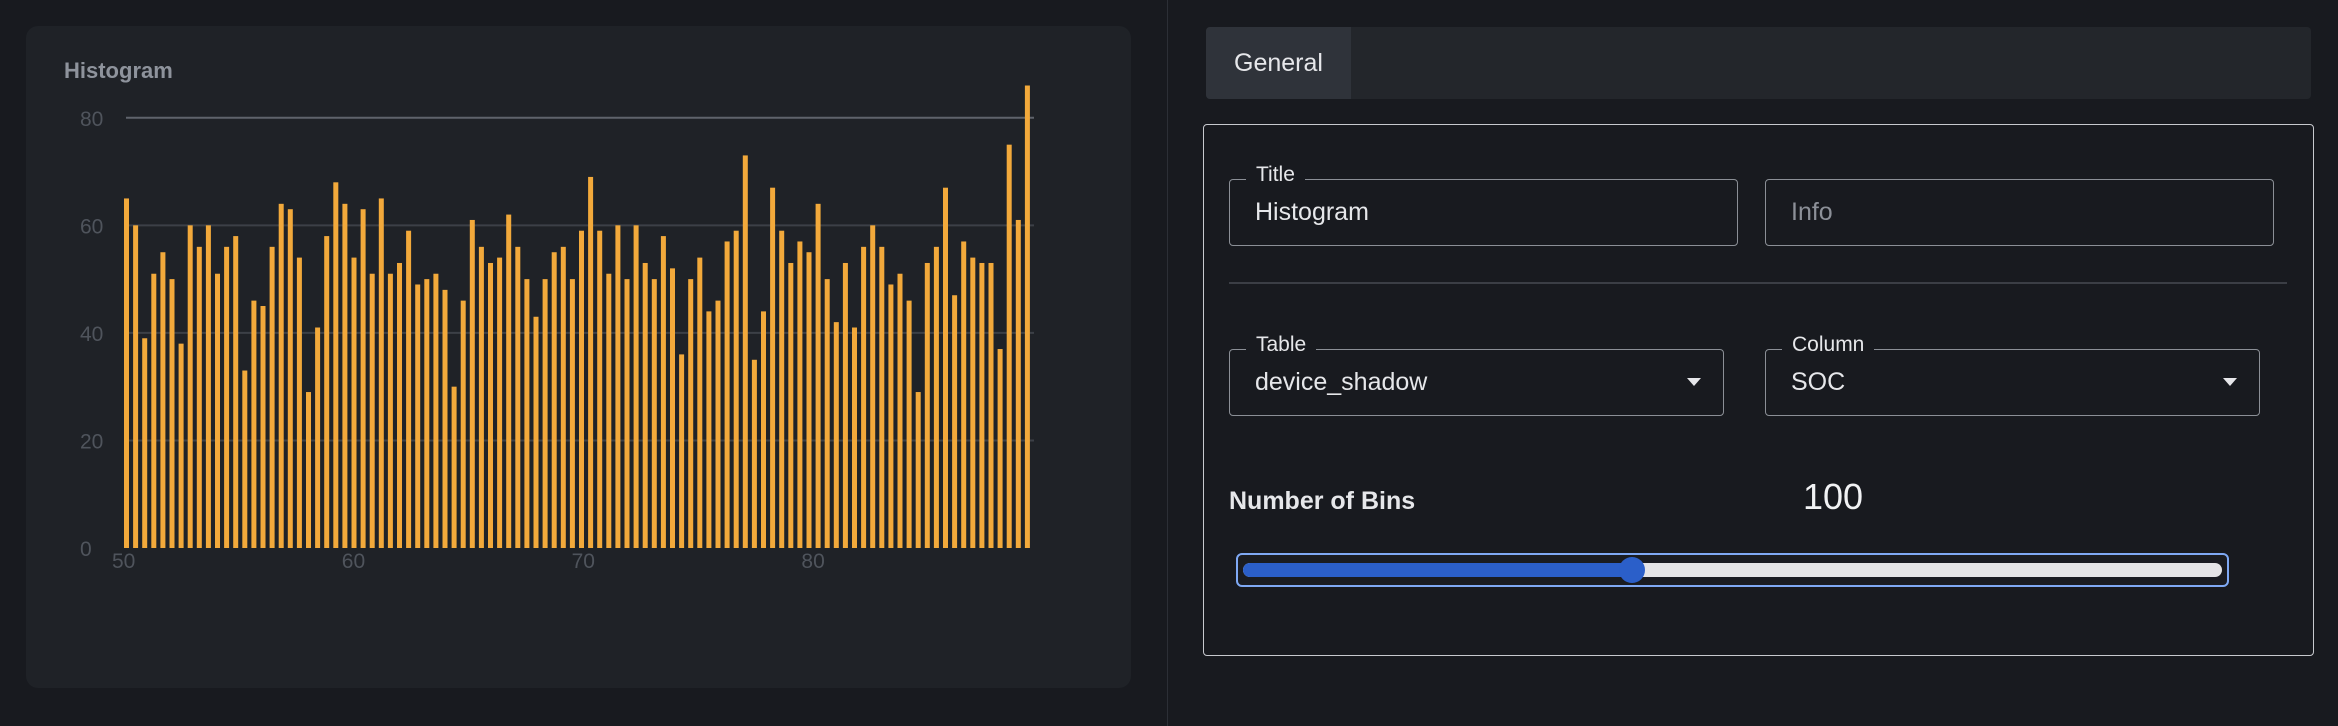  Describe the element at coordinates (1483, 204) in the screenshot. I see `title-field: Title Histogram` at that location.